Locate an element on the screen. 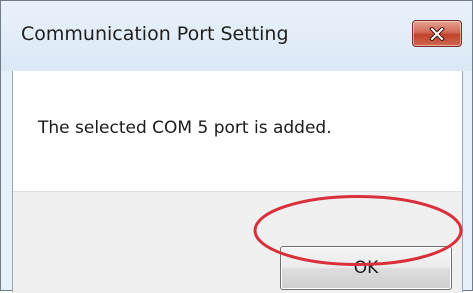 Image resolution: width=473 pixels, height=293 pixels. close-button is located at coordinates (437, 33).